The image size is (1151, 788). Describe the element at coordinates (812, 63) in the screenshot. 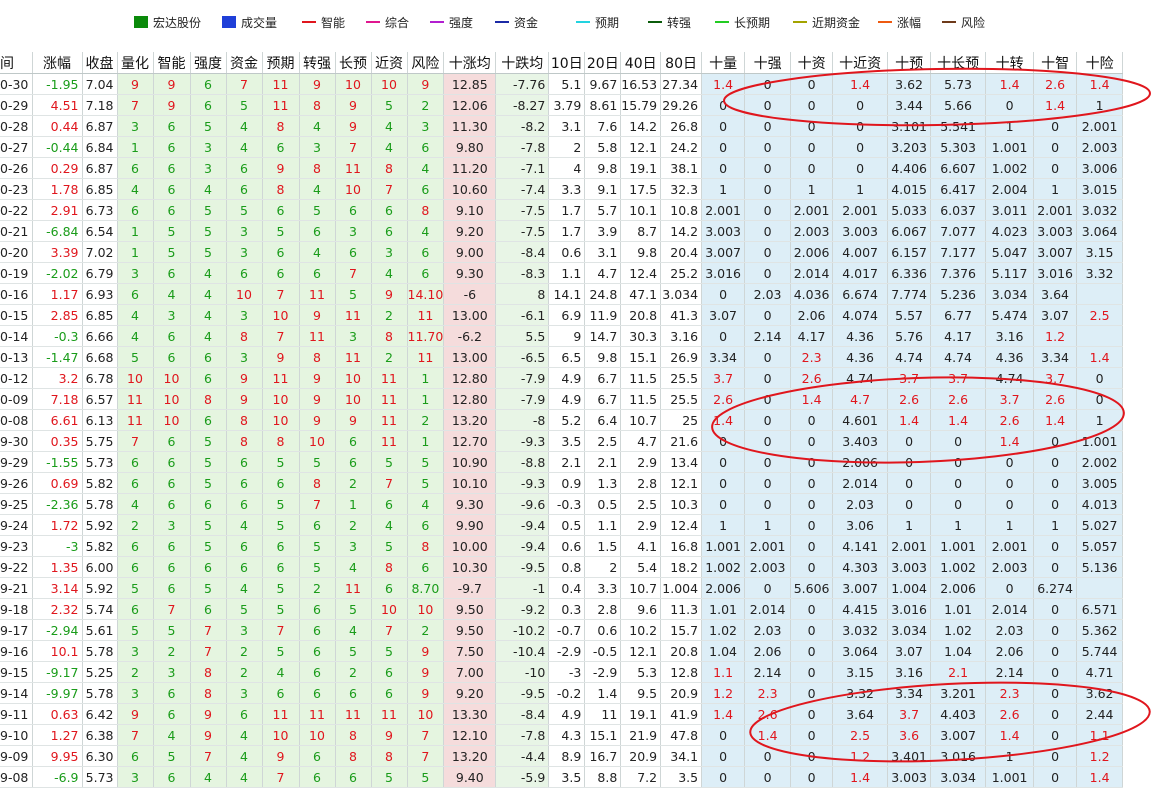

I see `column-header: 十资` at that location.